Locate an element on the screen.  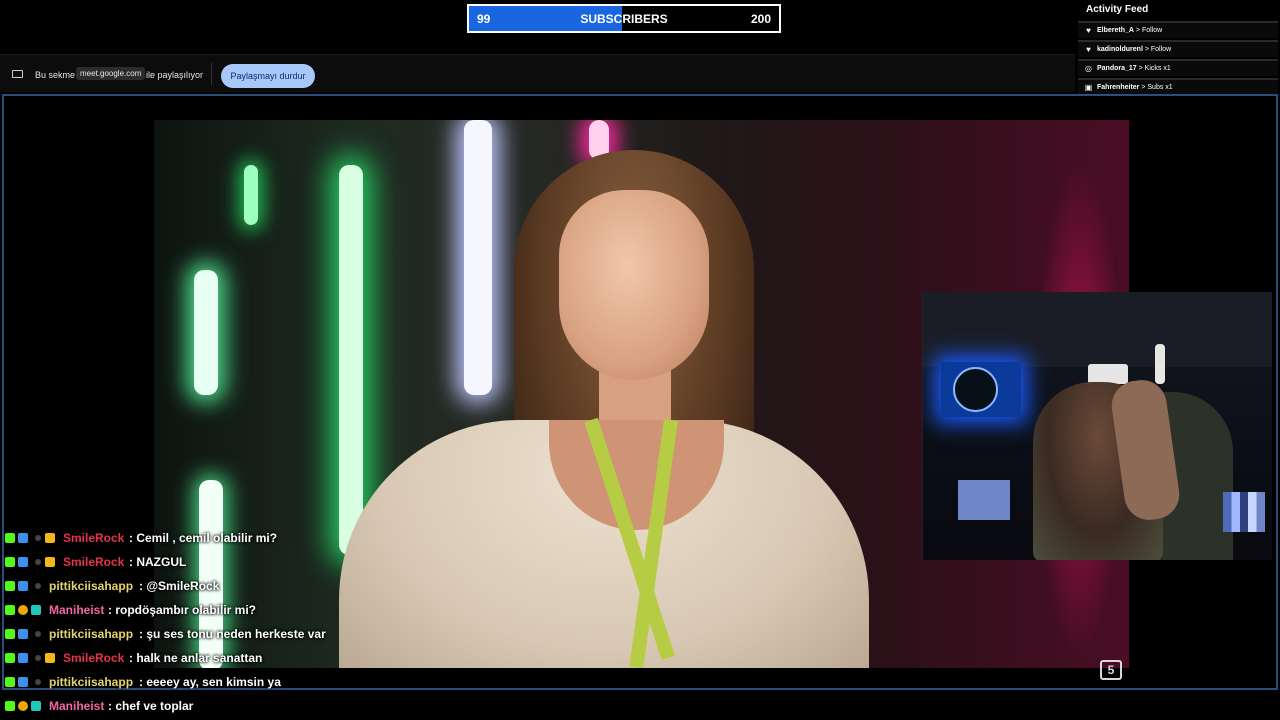
clock-icon is located at coordinates (975, 389).